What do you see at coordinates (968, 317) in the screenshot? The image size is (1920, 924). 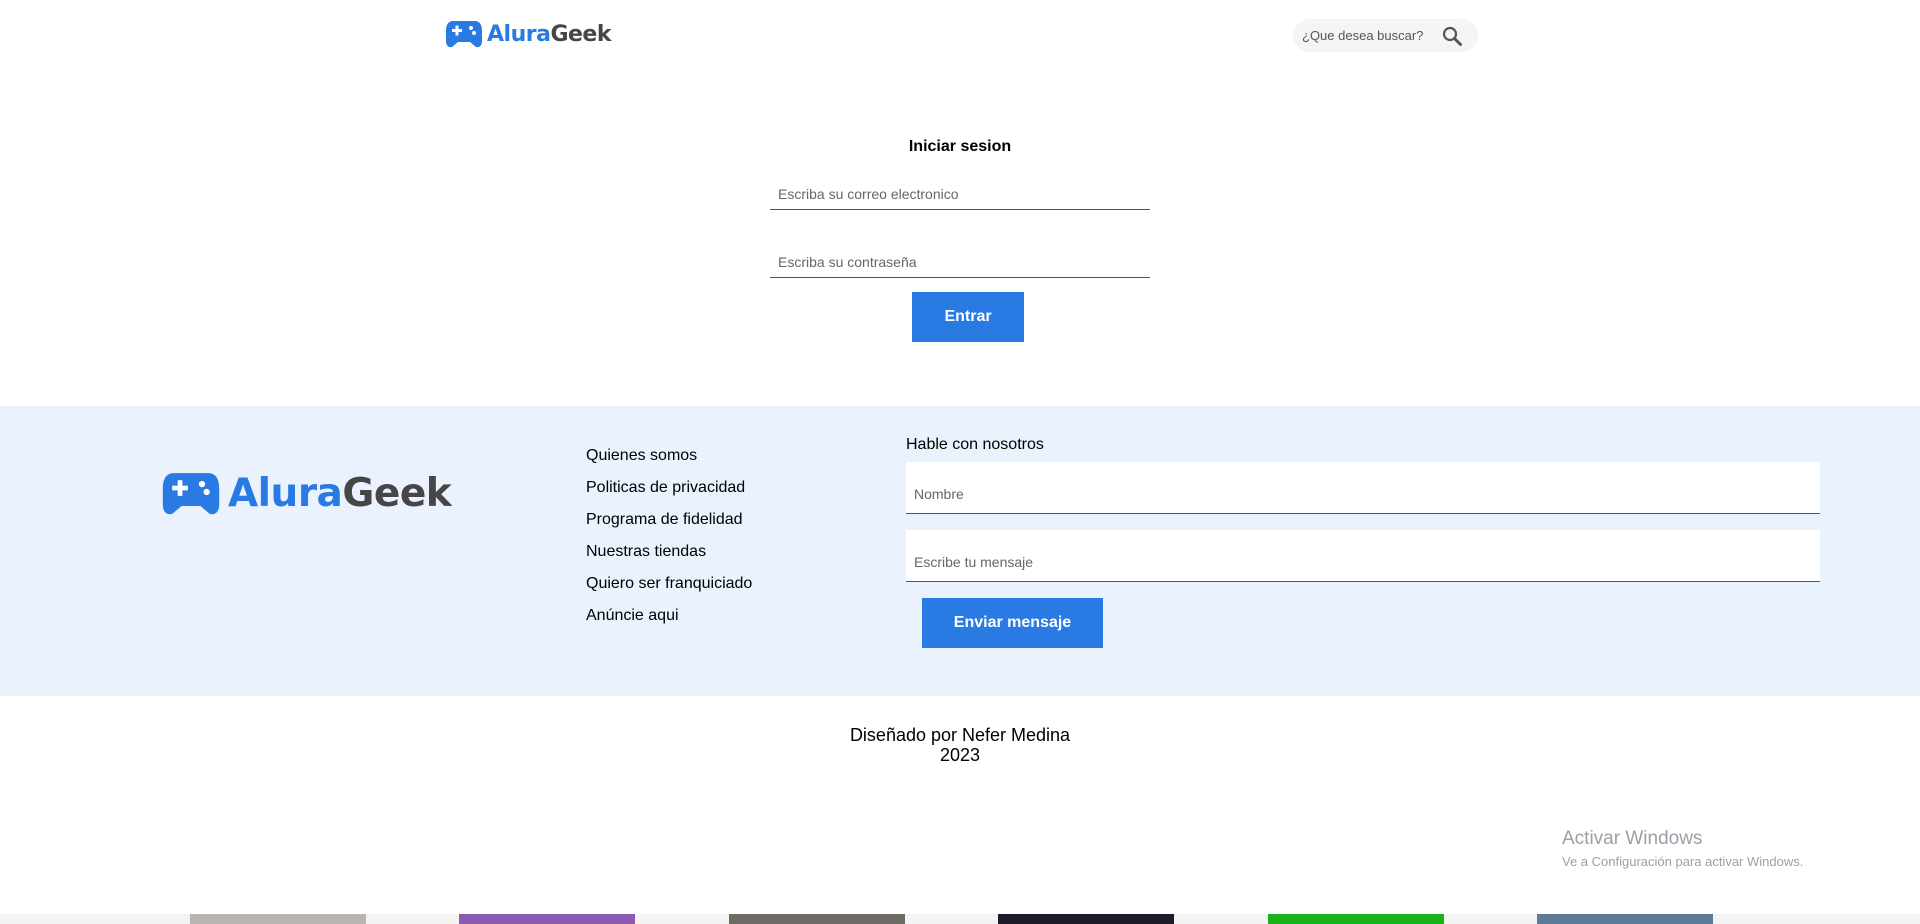 I see `login-button: Entrar` at bounding box center [968, 317].